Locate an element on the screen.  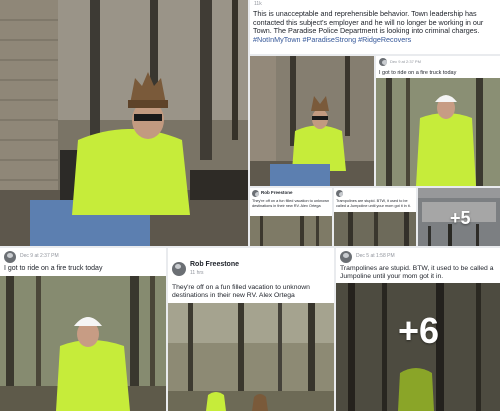
chair-photo-image is located at coordinates (312, 121).